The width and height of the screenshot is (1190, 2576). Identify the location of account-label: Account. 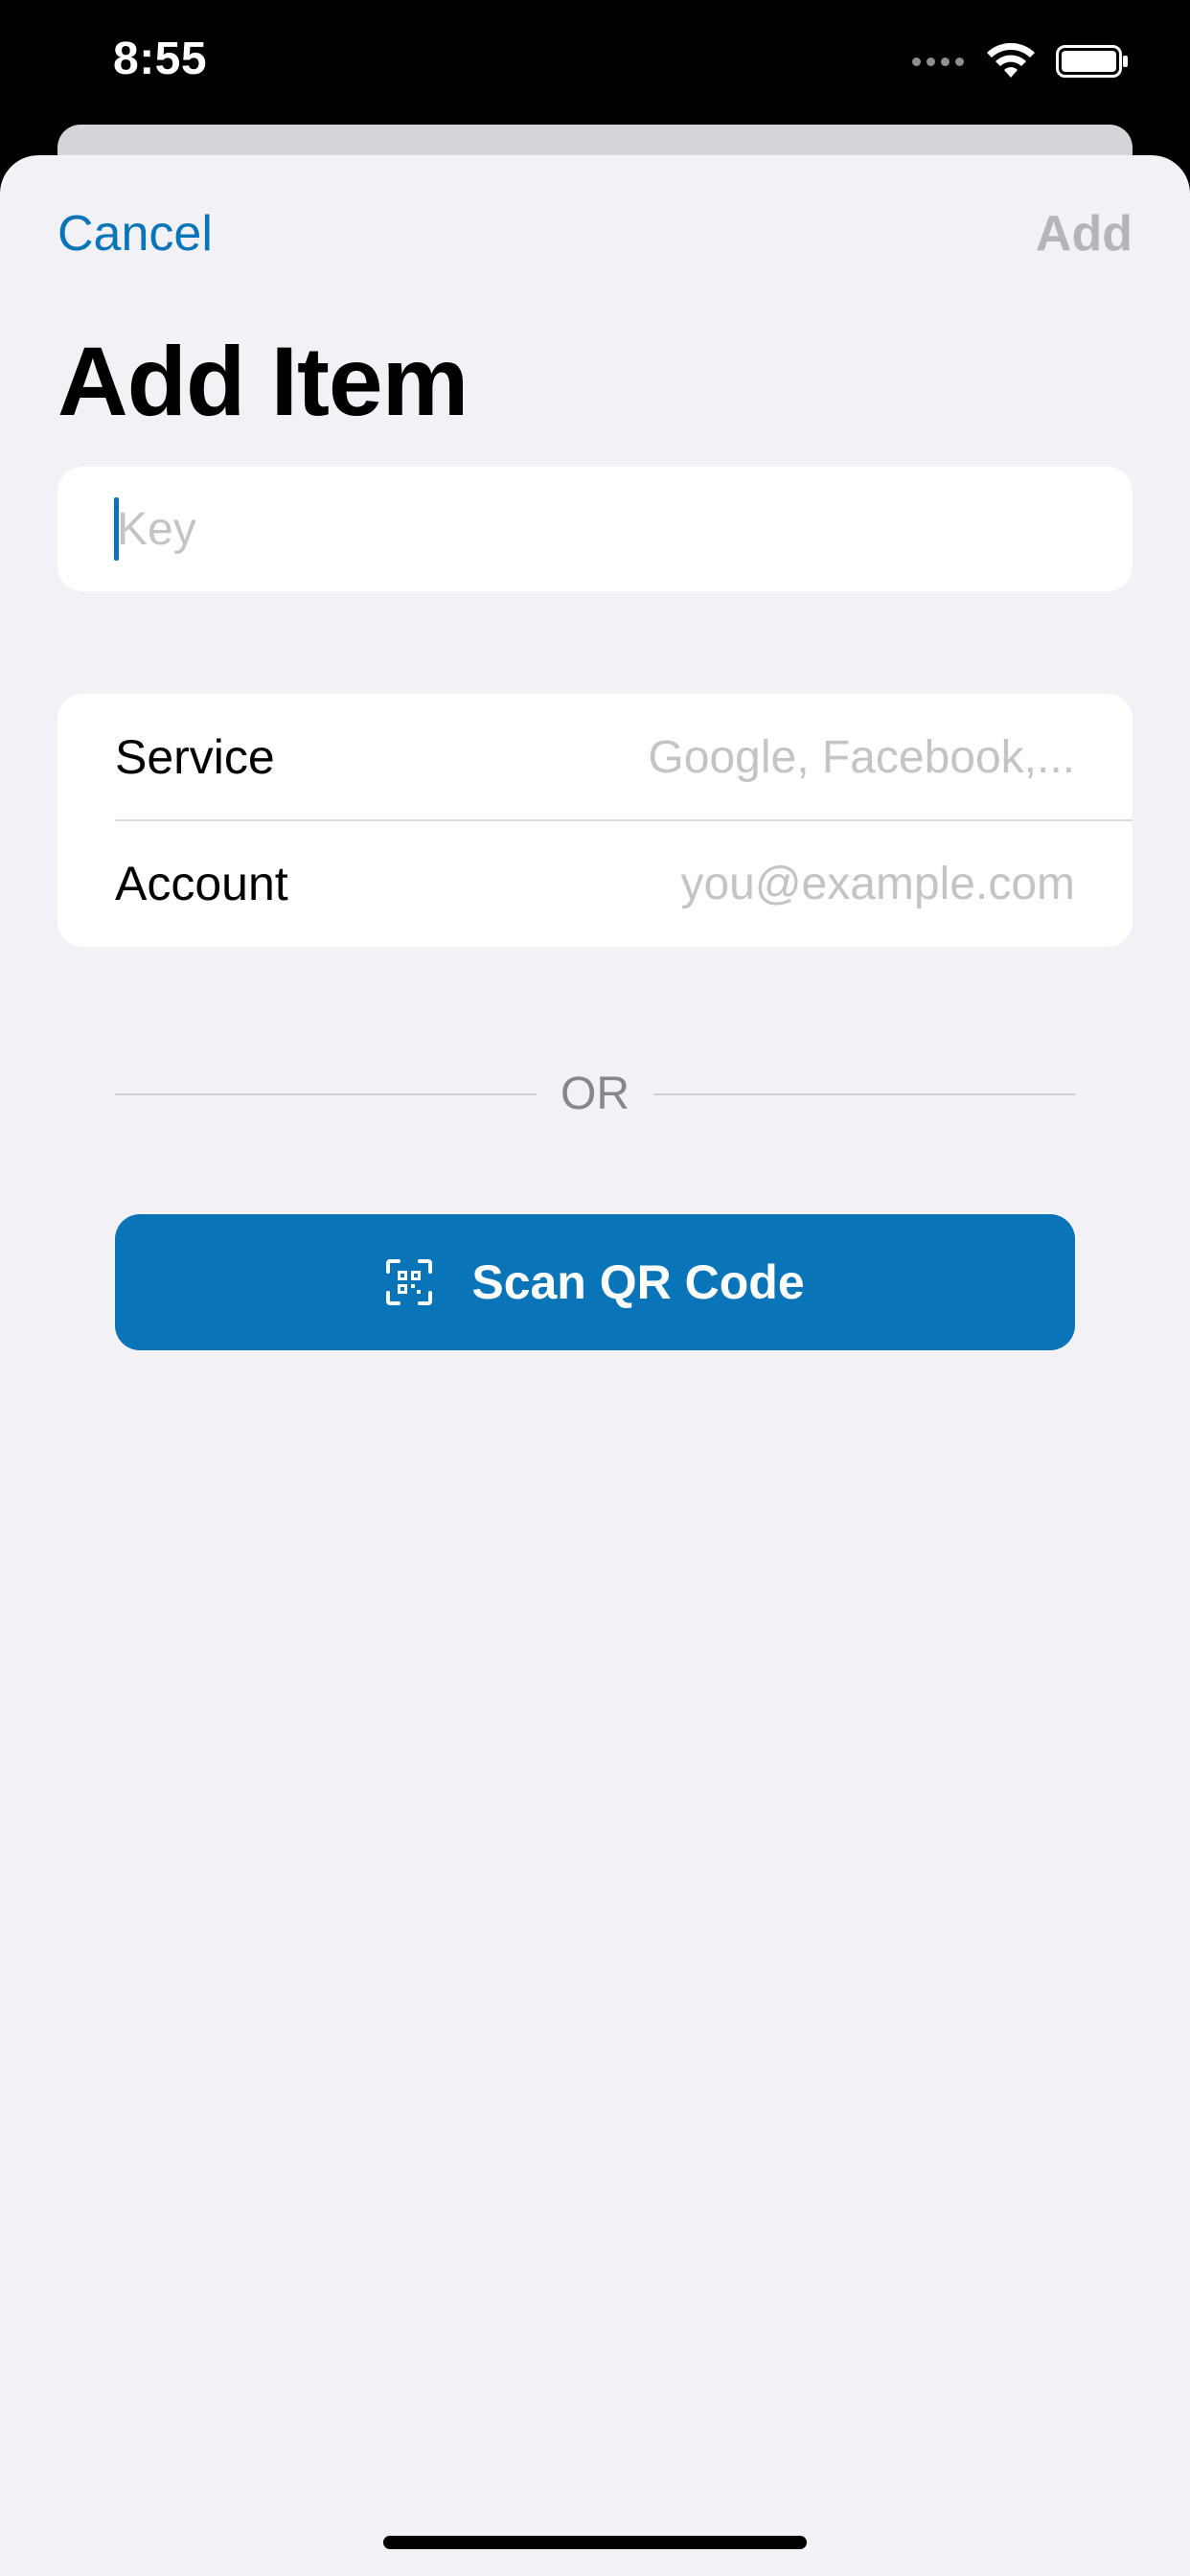
(202, 883).